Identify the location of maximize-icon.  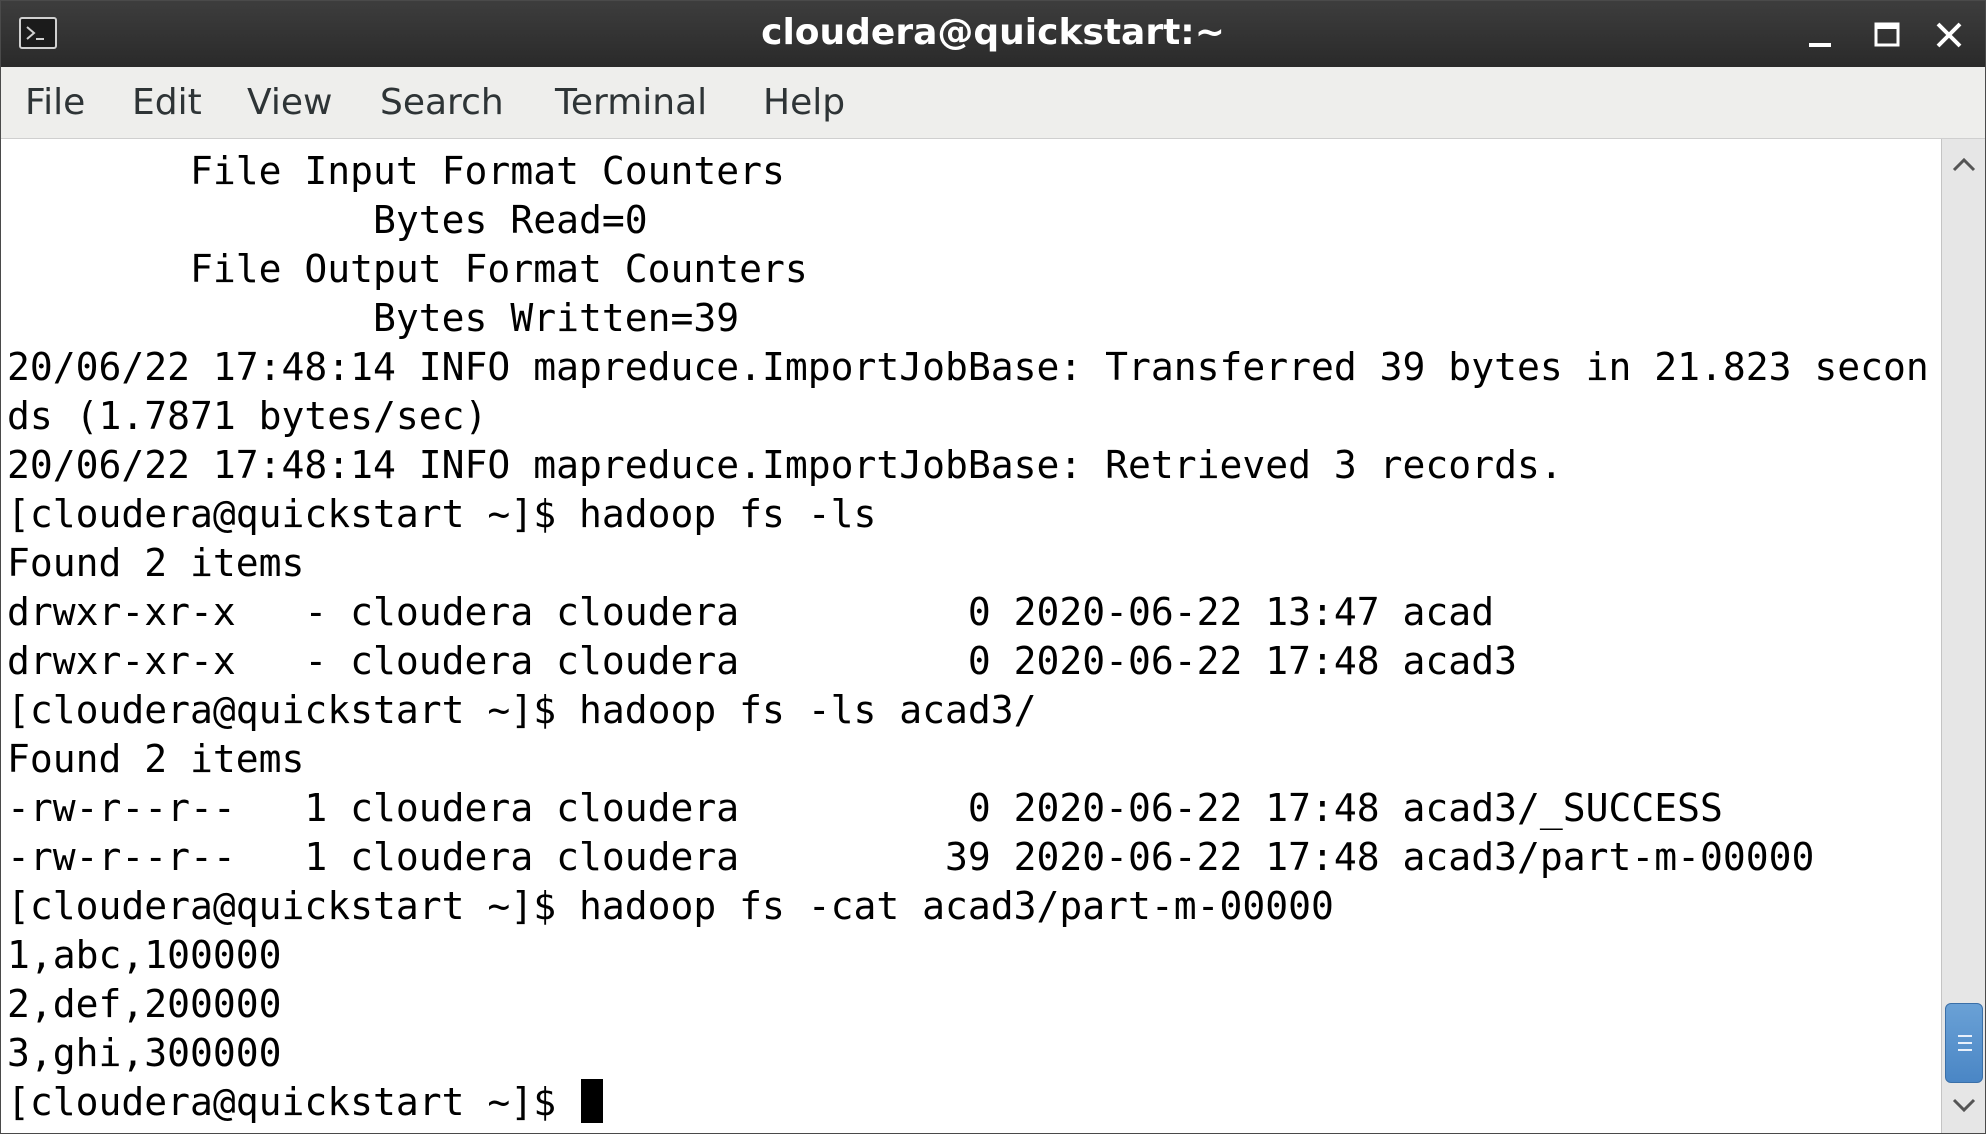
(1887, 34).